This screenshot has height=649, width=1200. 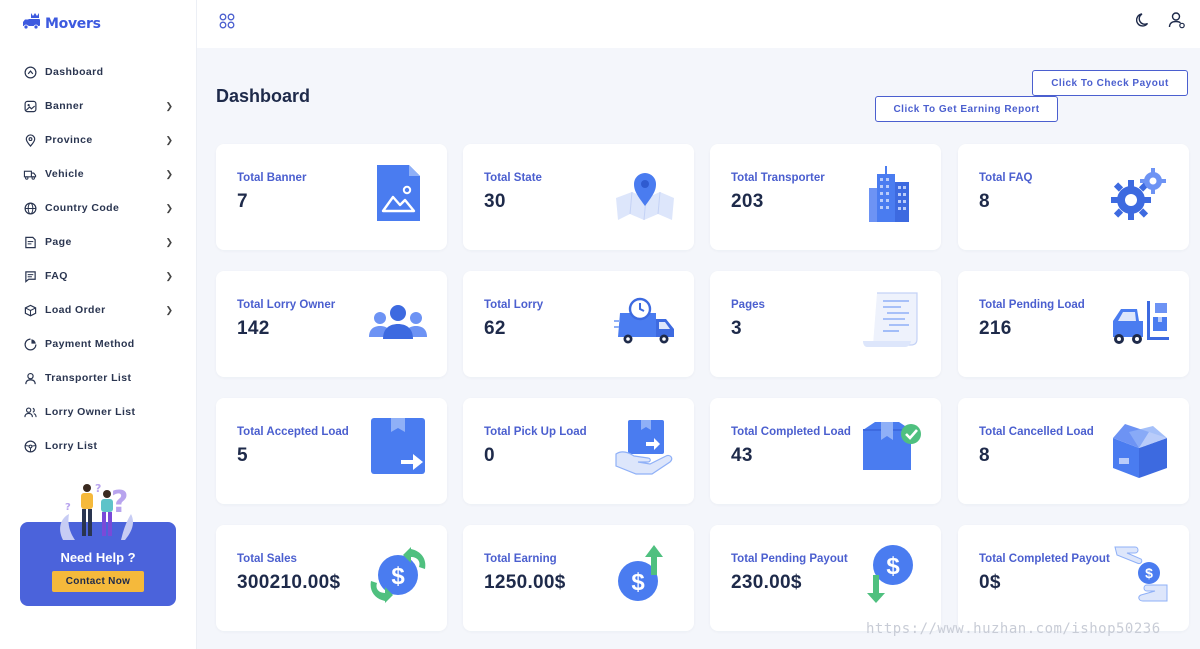 What do you see at coordinates (30, 242) in the screenshot?
I see `page-icon` at bounding box center [30, 242].